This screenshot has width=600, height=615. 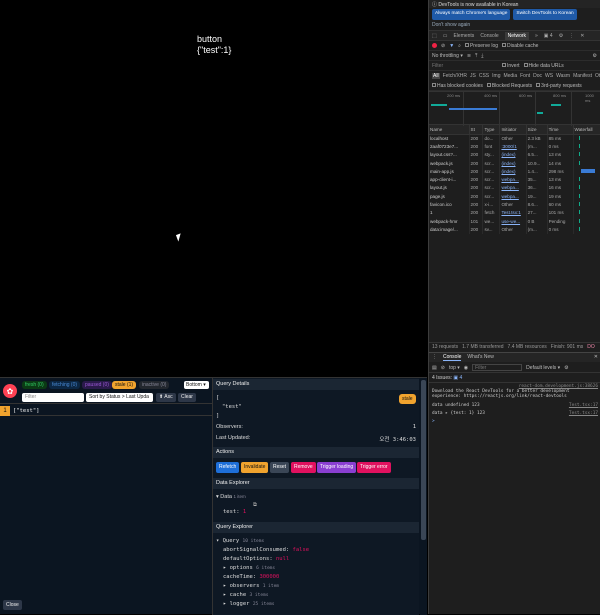 I want to click on type-filter-3: CSS, so click(x=484, y=76).